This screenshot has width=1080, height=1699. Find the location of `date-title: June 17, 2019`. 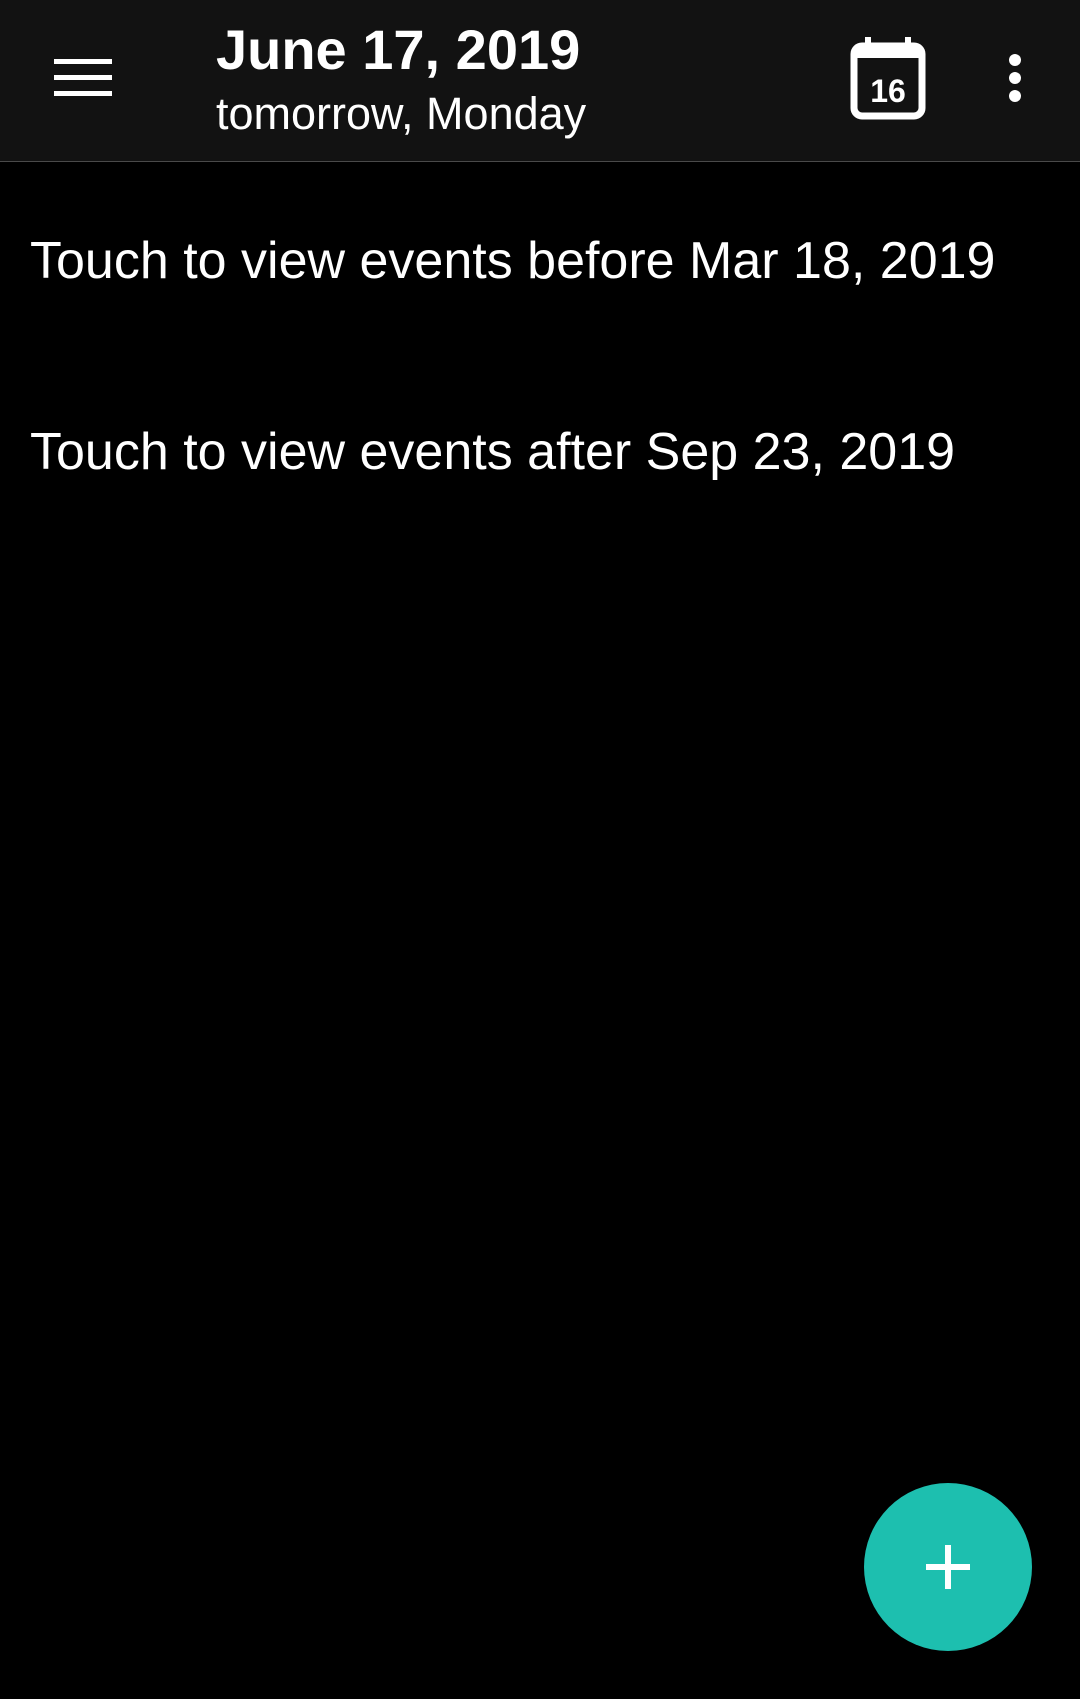

date-title: June 17, 2019 is located at coordinates (398, 49).